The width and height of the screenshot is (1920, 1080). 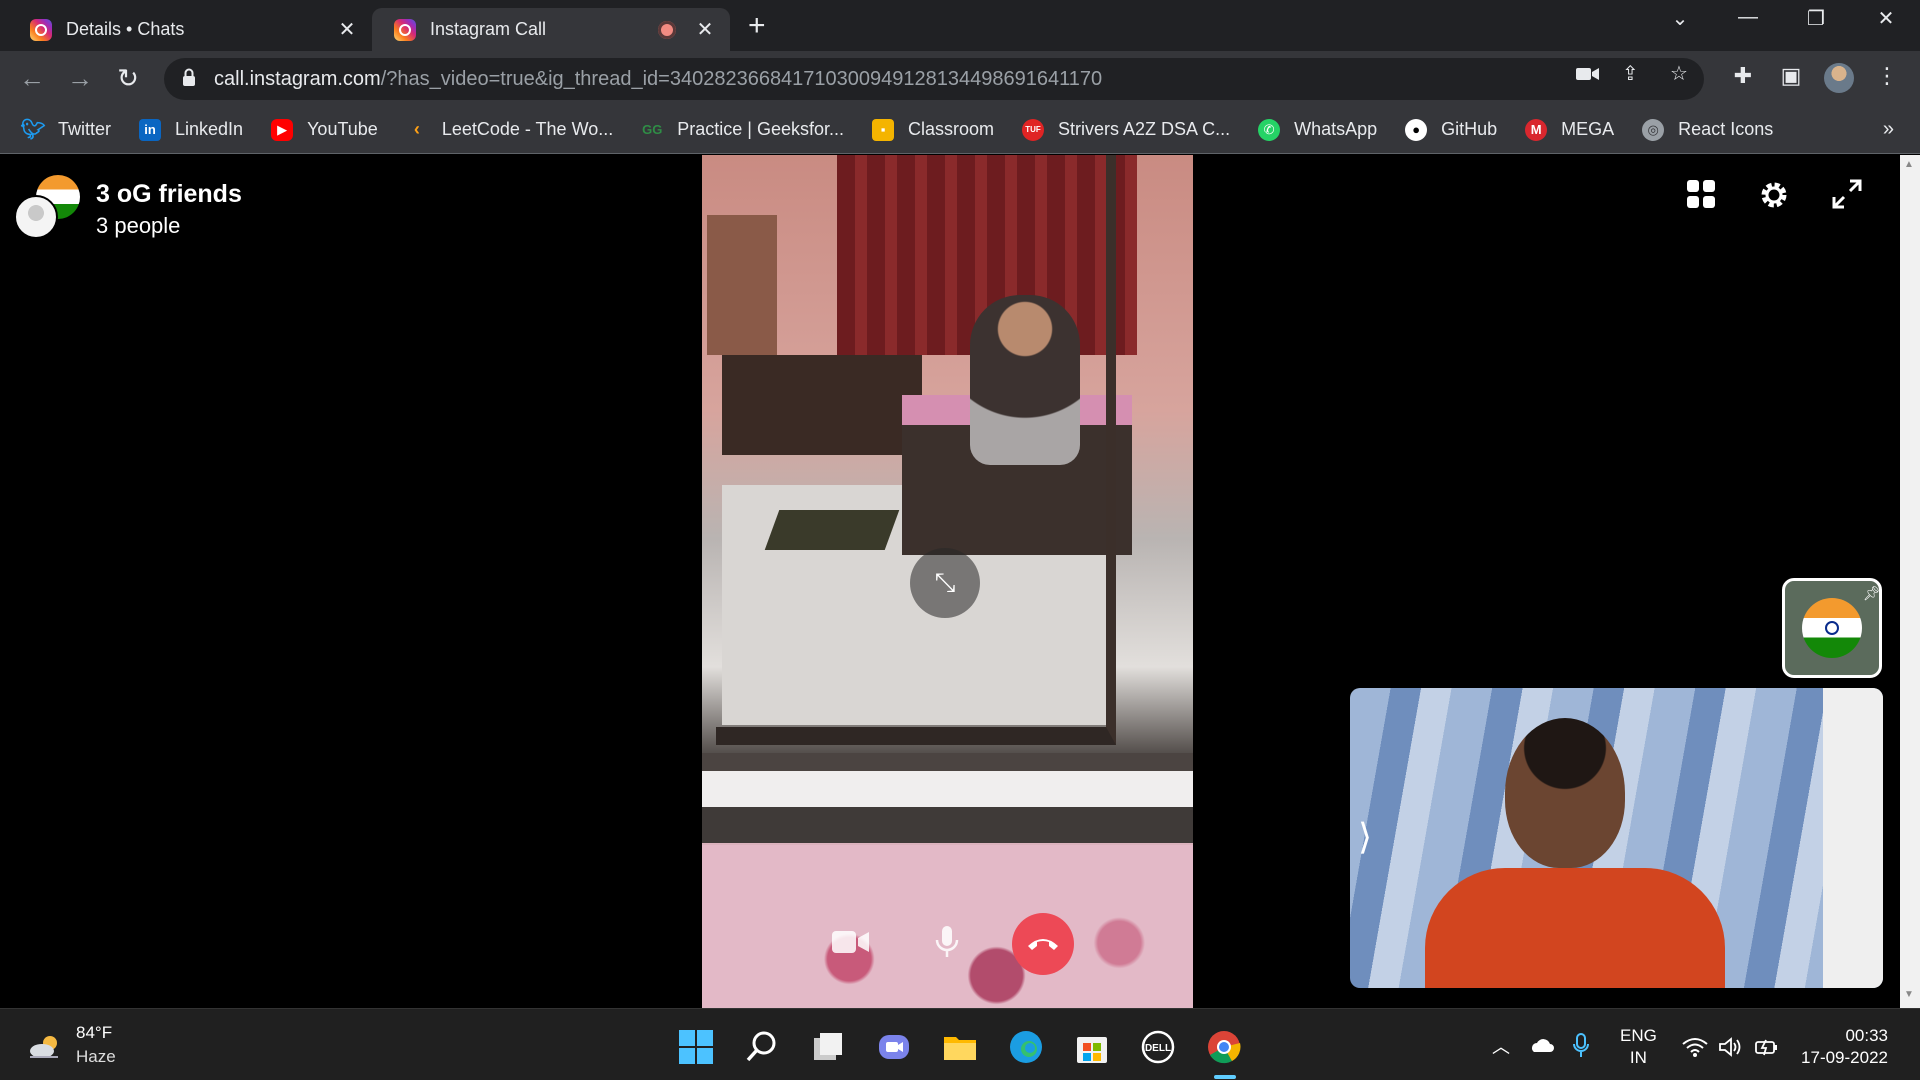 I want to click on minimize-button: —, so click(x=1748, y=17).